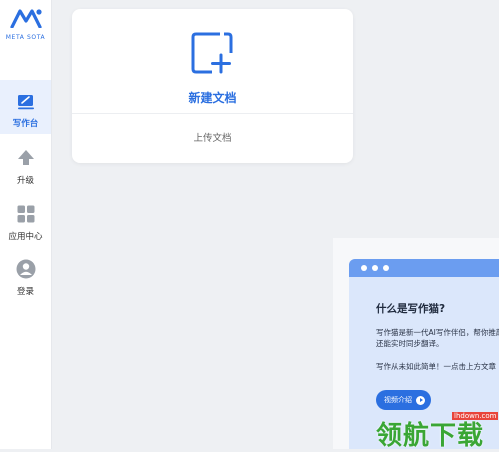 This screenshot has width=499, height=452. What do you see at coordinates (437, 332) in the screenshot?
I see `promo-line-1: 写作猫是新一代AI写作伴侣，帮你推敲` at bounding box center [437, 332].